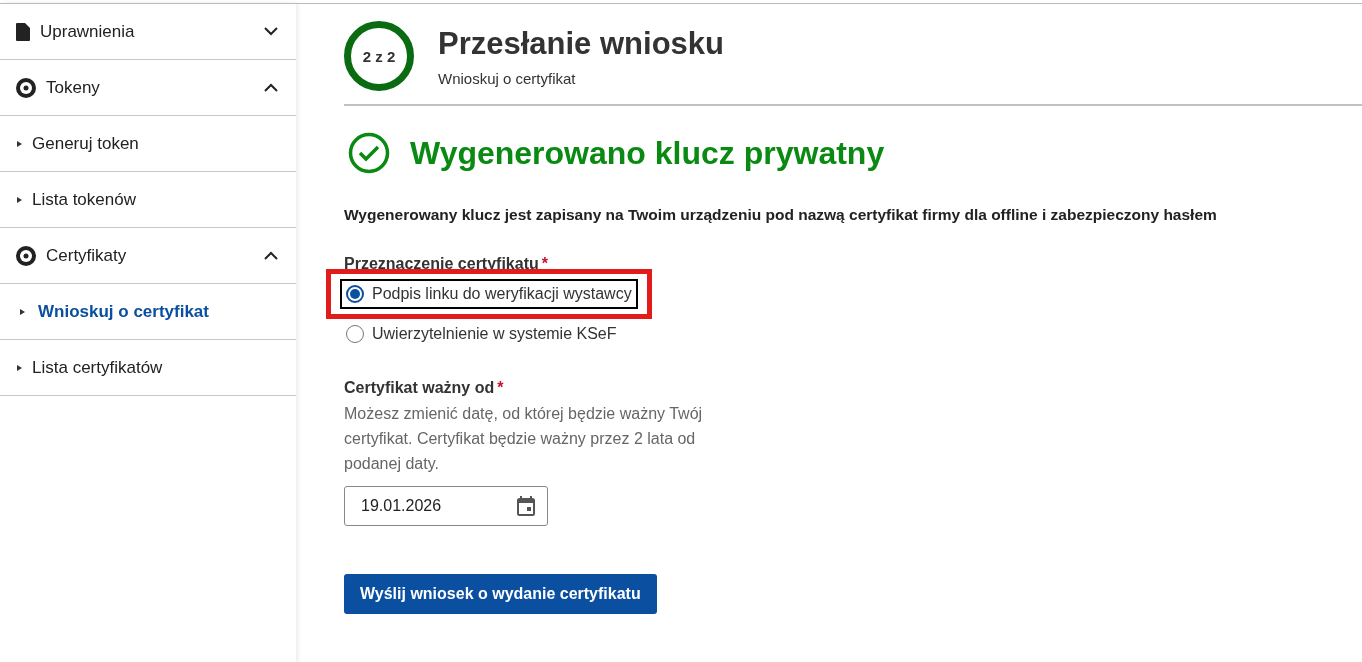  Describe the element at coordinates (507, 78) in the screenshot. I see `page-subtitle: Wnioskuj o certyfikat` at that location.